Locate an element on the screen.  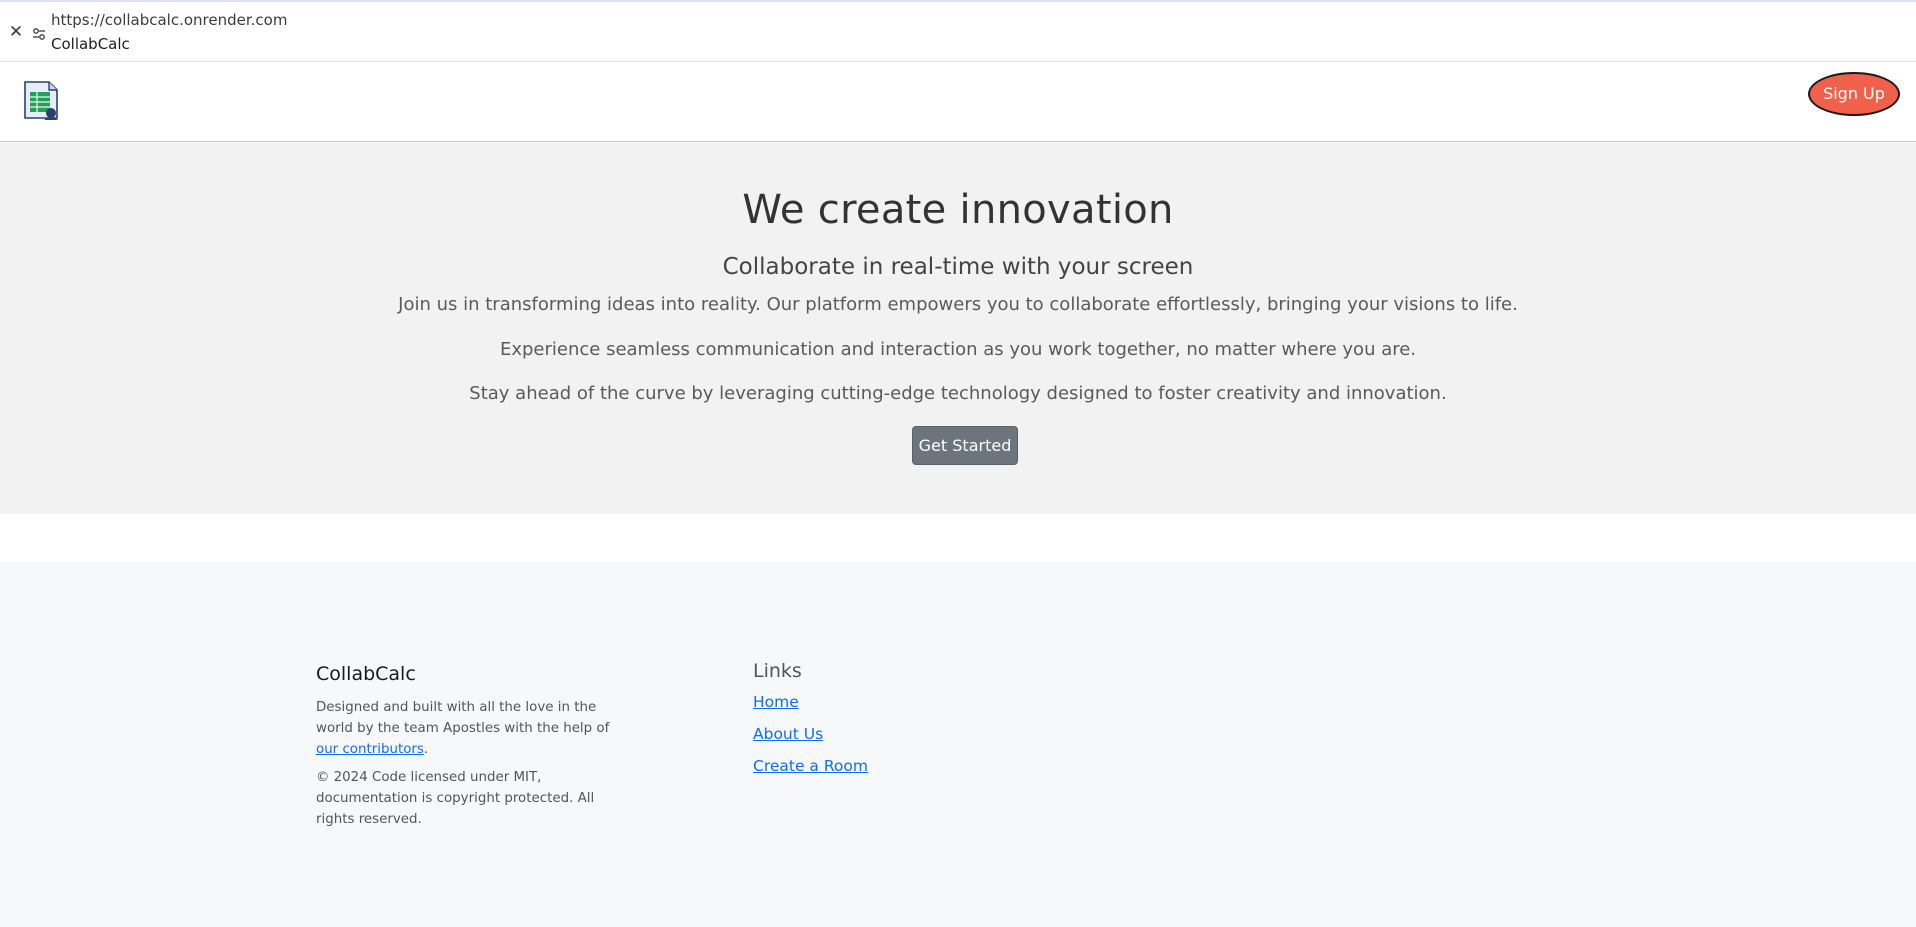
contributors-link: our contributors is located at coordinates (370, 749).